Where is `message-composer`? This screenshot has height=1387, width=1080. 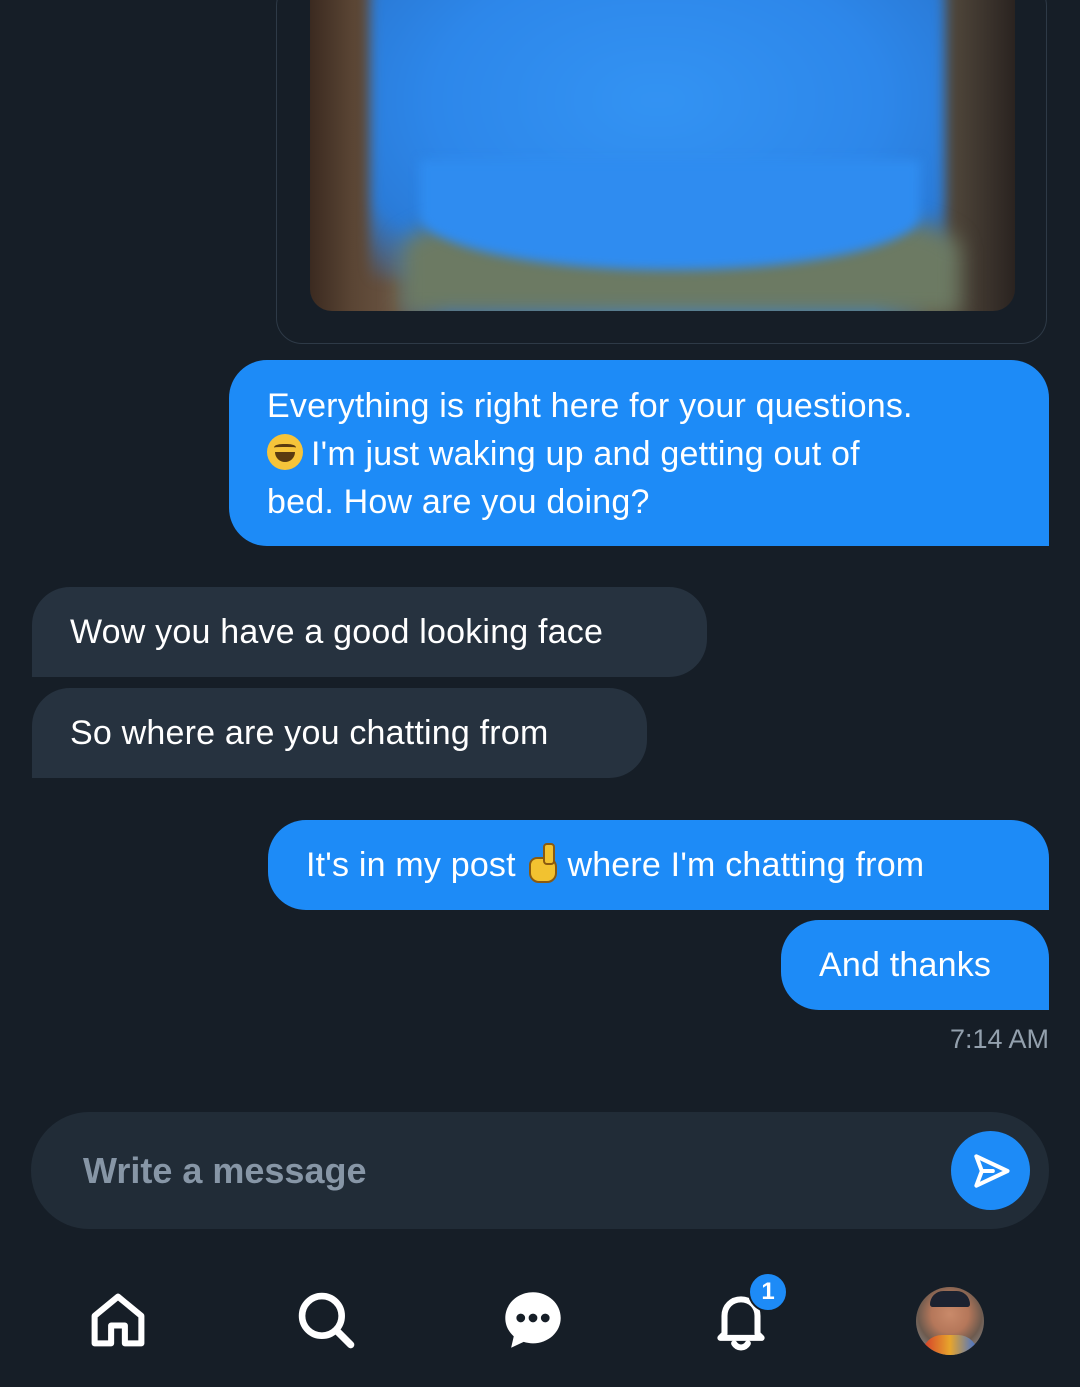
message-composer is located at coordinates (540, 1170).